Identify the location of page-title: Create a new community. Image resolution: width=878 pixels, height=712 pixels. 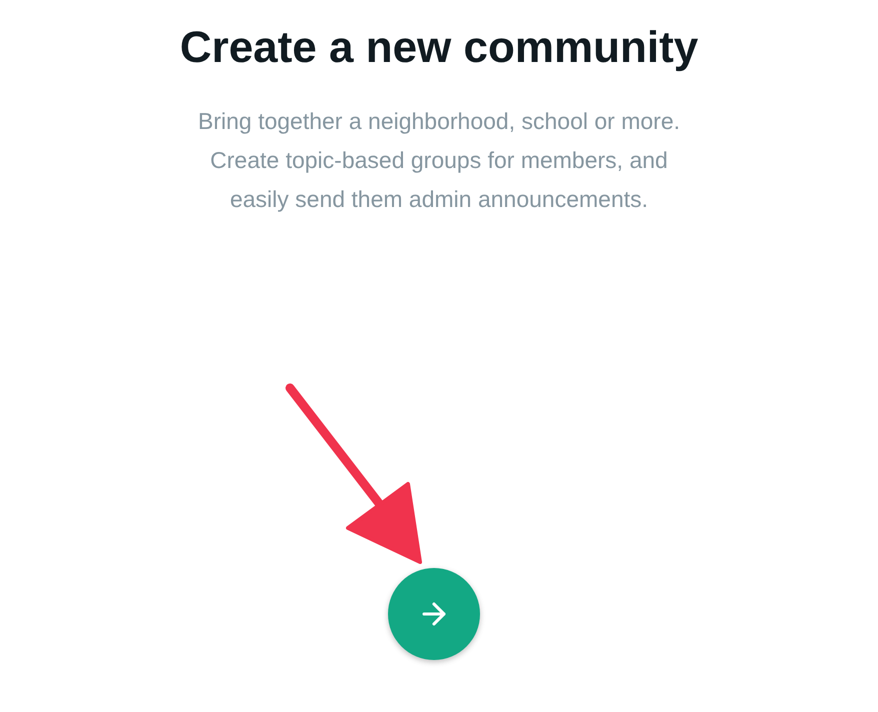
(439, 48).